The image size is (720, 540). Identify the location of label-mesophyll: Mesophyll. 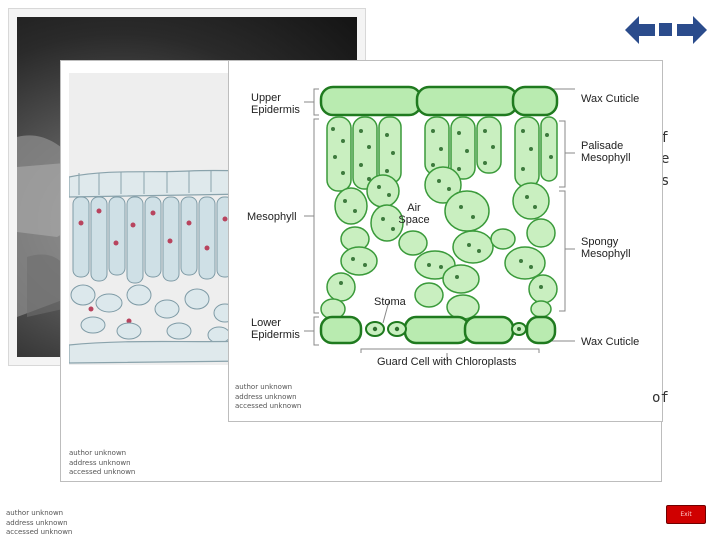
(272, 217).